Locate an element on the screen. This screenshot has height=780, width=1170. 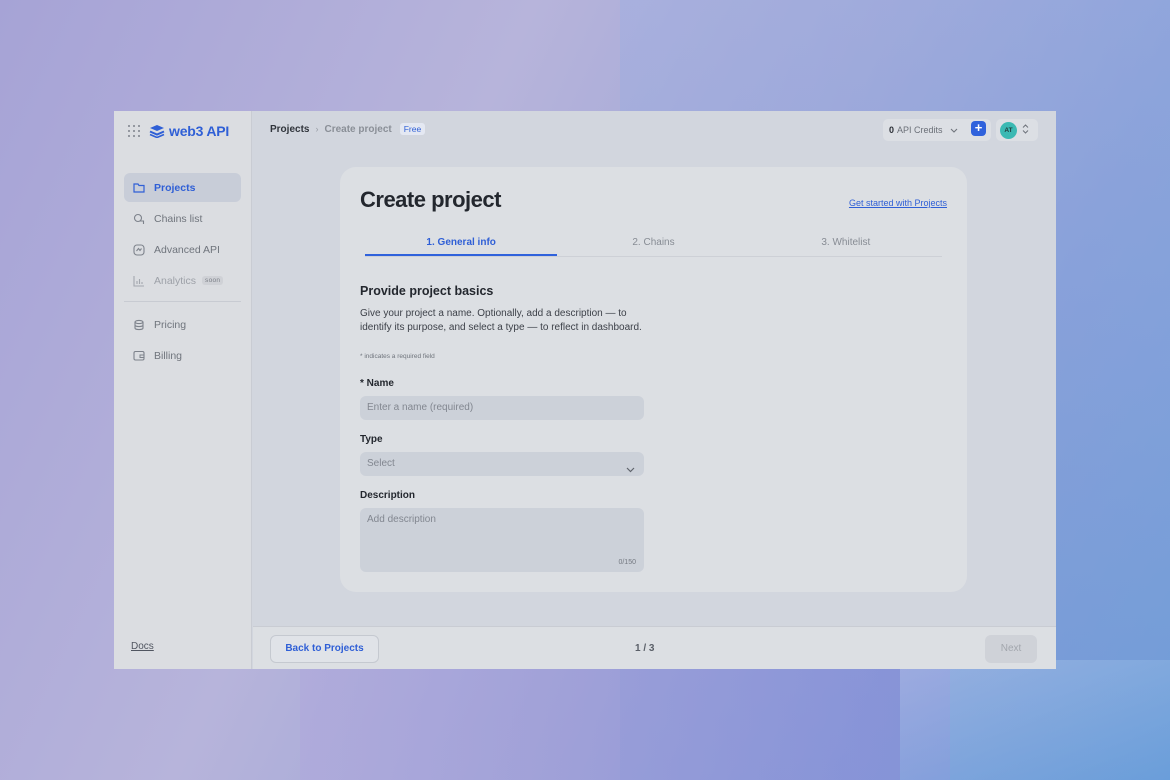
account-menu: AT is located at coordinates (1017, 130).